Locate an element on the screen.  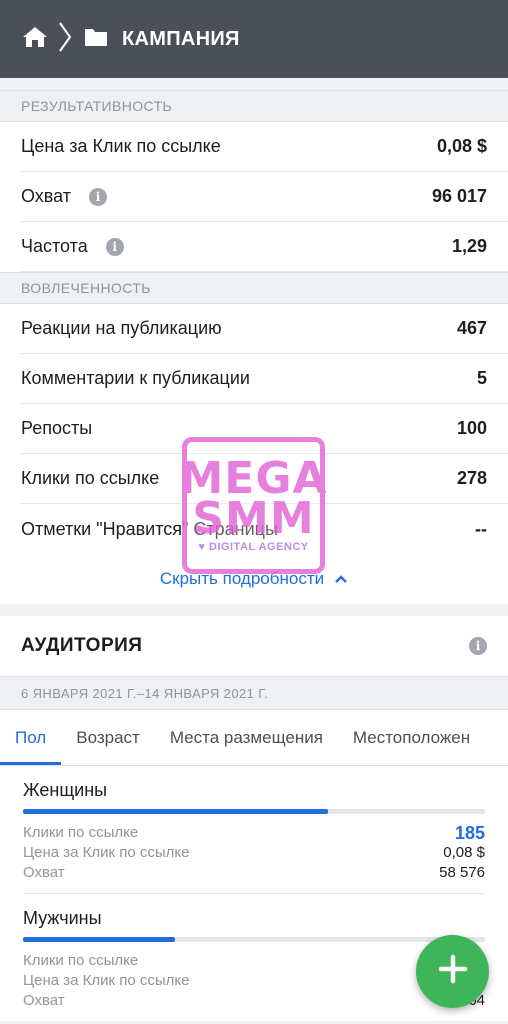
metric-value: 5 is located at coordinates (481, 378).